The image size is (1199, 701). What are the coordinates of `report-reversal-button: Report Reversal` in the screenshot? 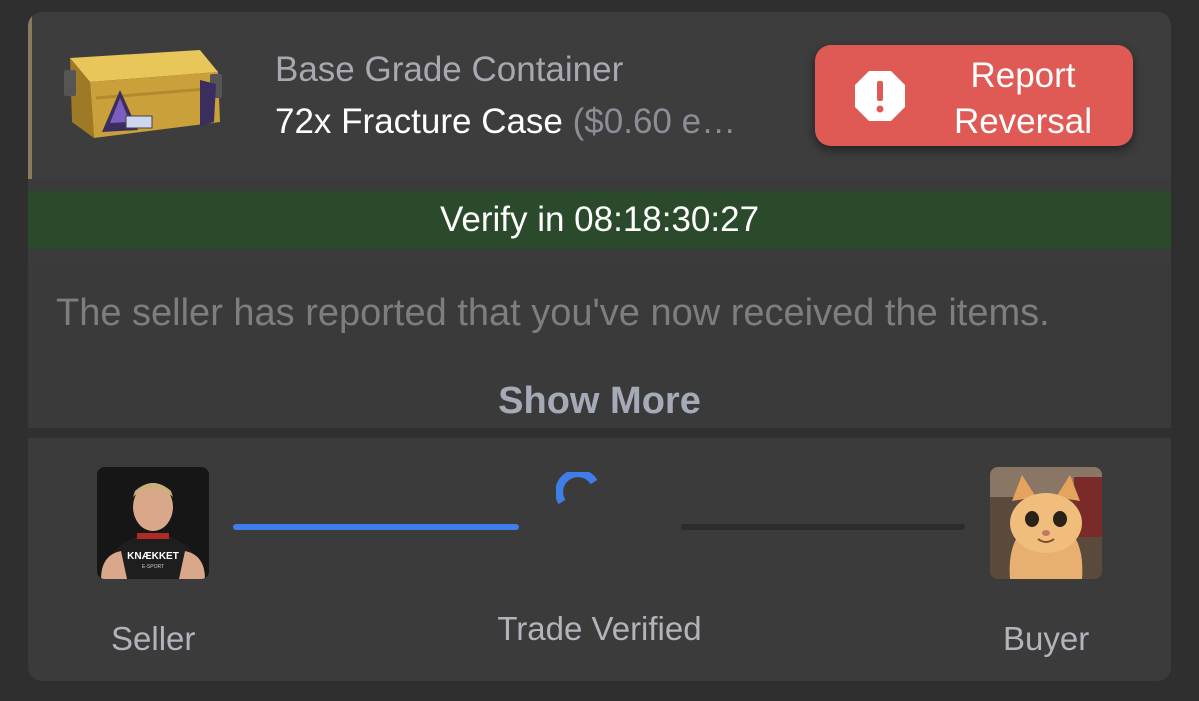 It's located at (974, 95).